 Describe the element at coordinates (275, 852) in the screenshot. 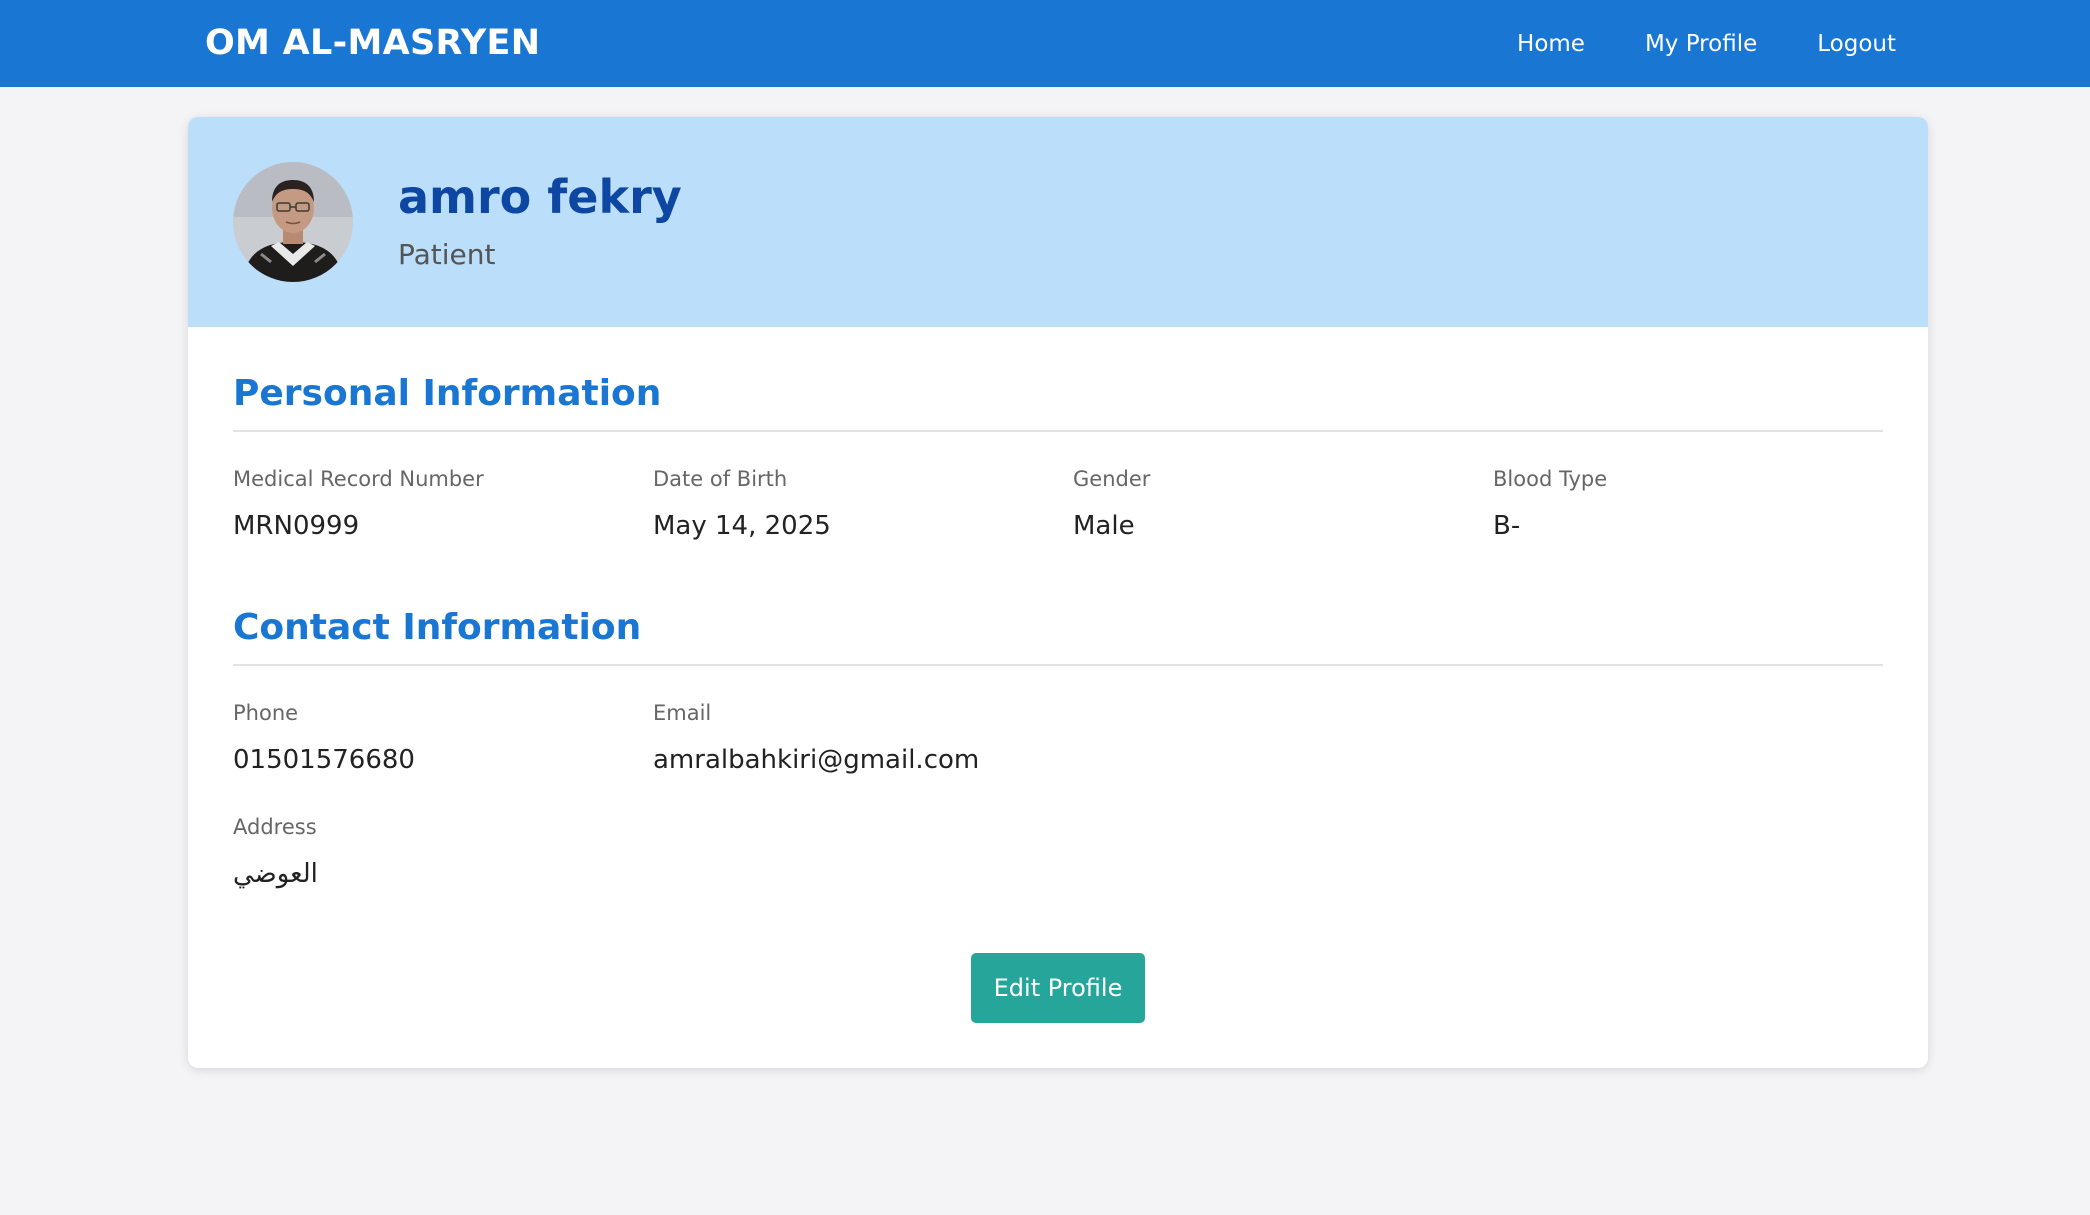

I see `field-address: Address العوضي` at that location.